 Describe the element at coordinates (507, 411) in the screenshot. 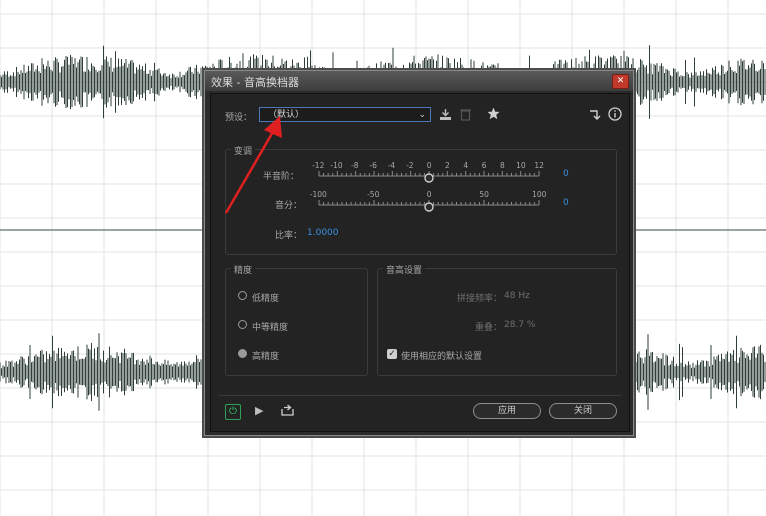

I see `apply-button: 应用` at that location.